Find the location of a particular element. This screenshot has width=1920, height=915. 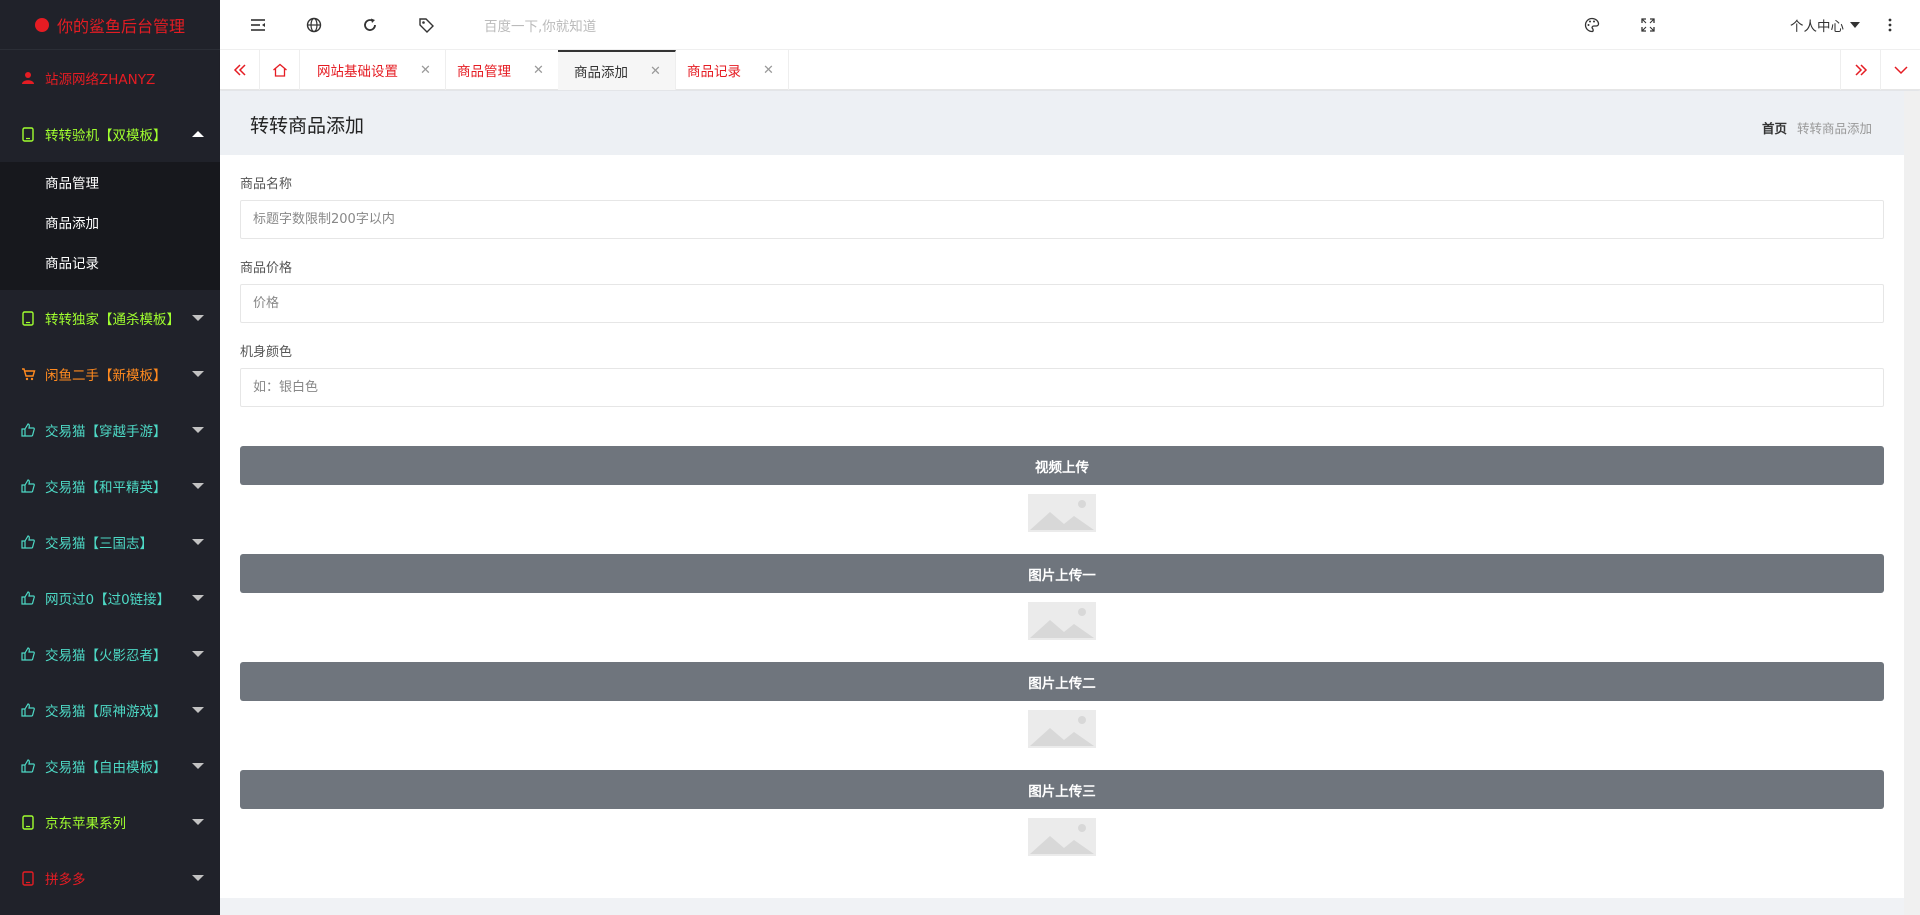

tab-label: 商品记录 is located at coordinates (714, 72).